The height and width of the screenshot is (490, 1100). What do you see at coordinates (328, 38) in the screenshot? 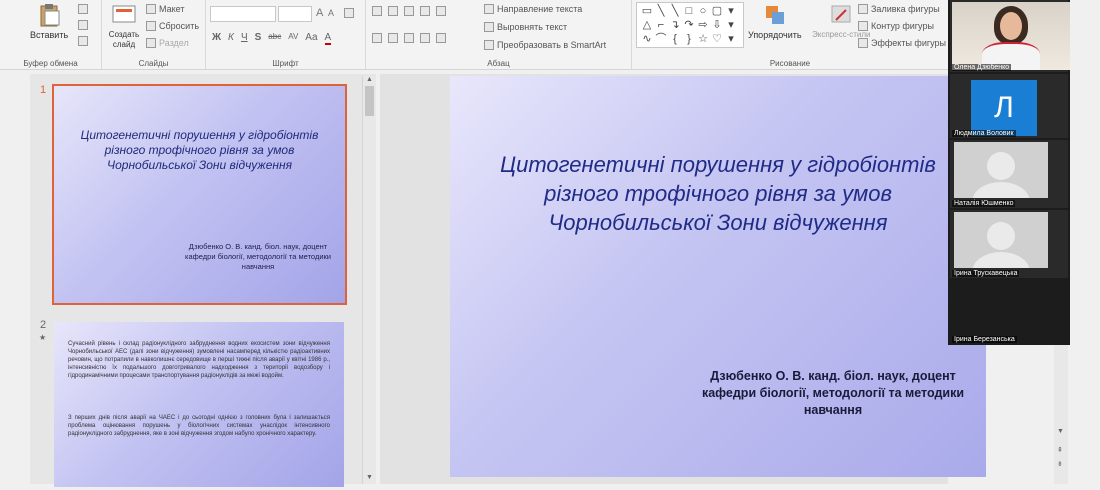
I see `font-color-button: A` at bounding box center [328, 38].